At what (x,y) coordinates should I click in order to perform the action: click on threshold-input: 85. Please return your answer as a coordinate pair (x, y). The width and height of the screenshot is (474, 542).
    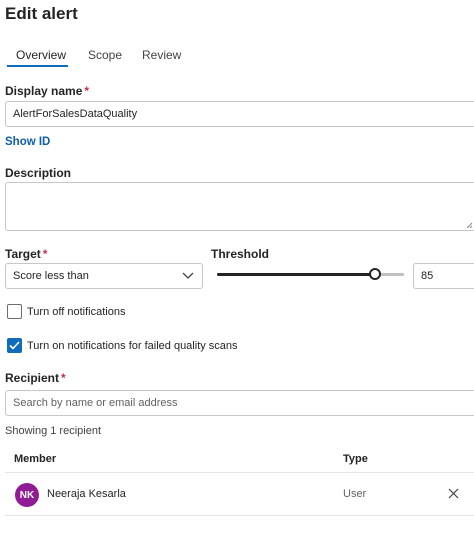
    Looking at the image, I should click on (443, 276).